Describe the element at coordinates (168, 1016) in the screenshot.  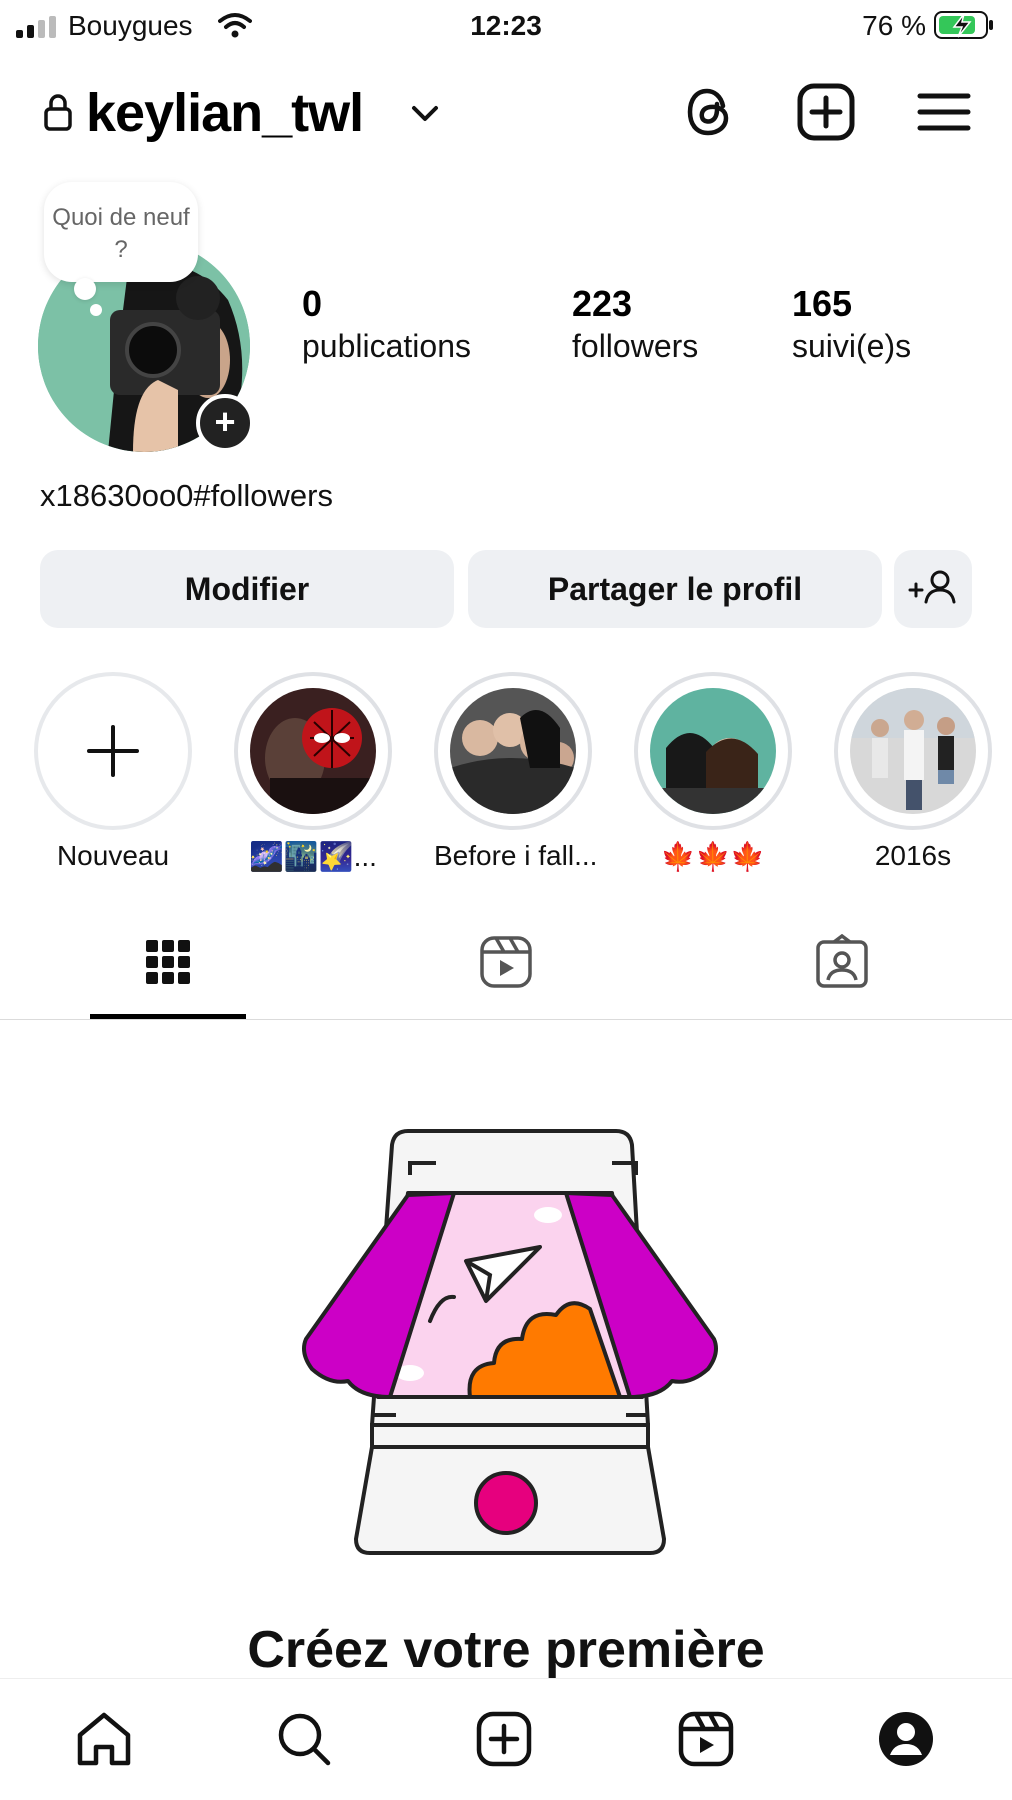
I see `active-tab-indicator` at that location.